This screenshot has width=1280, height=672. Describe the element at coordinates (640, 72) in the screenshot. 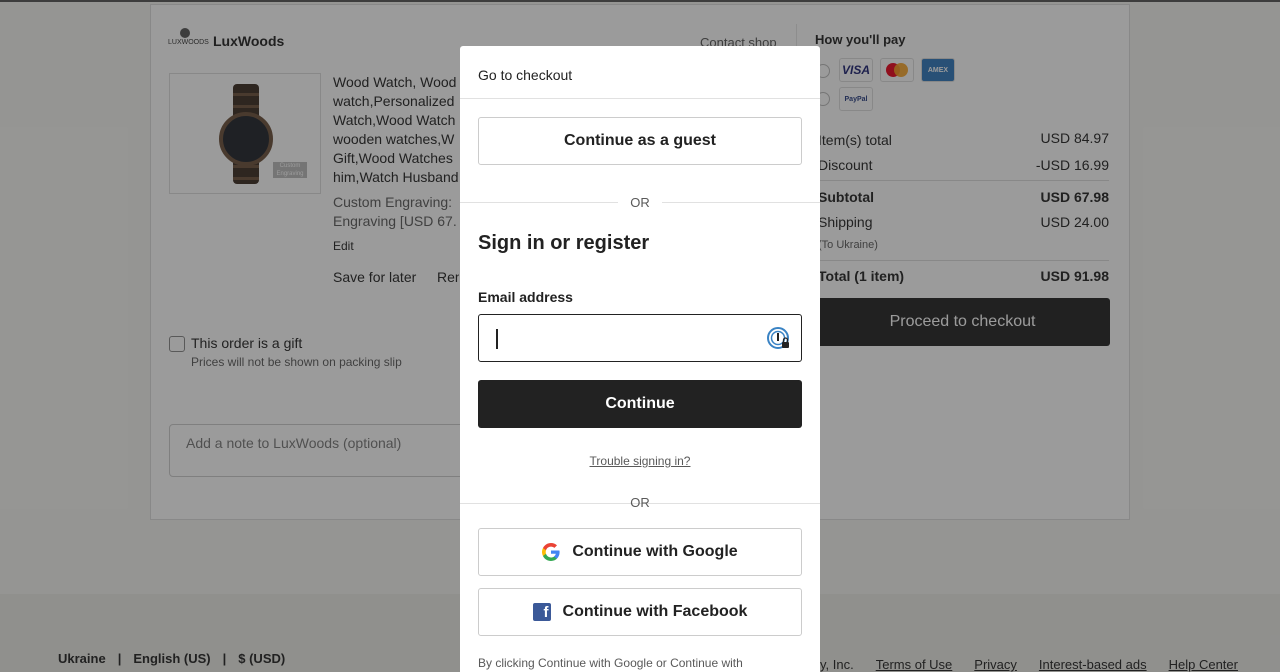

I see `modal-header: Go to checkout` at that location.